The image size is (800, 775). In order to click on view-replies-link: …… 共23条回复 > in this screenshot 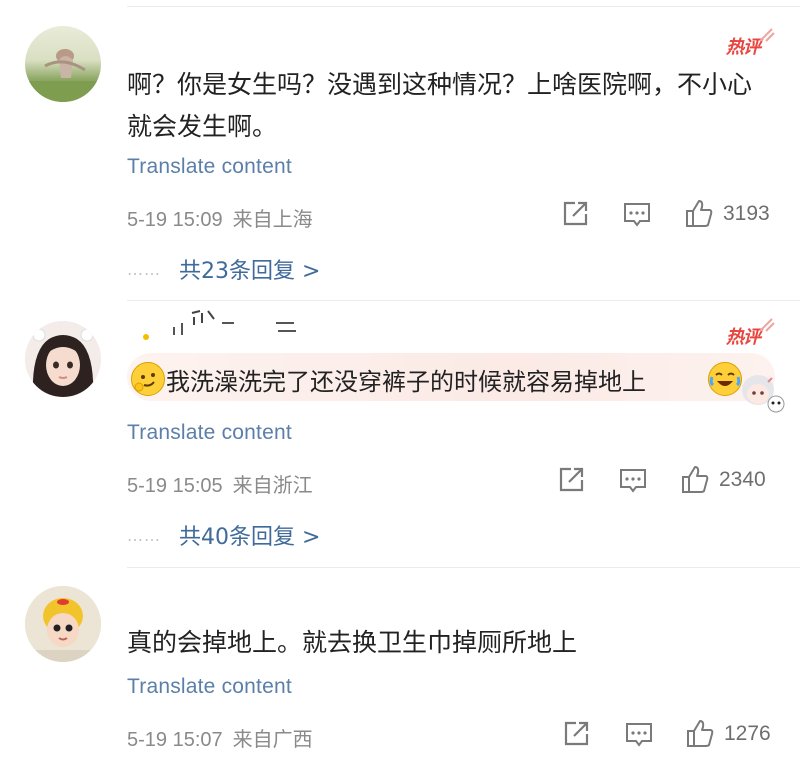, I will do `click(223, 269)`.